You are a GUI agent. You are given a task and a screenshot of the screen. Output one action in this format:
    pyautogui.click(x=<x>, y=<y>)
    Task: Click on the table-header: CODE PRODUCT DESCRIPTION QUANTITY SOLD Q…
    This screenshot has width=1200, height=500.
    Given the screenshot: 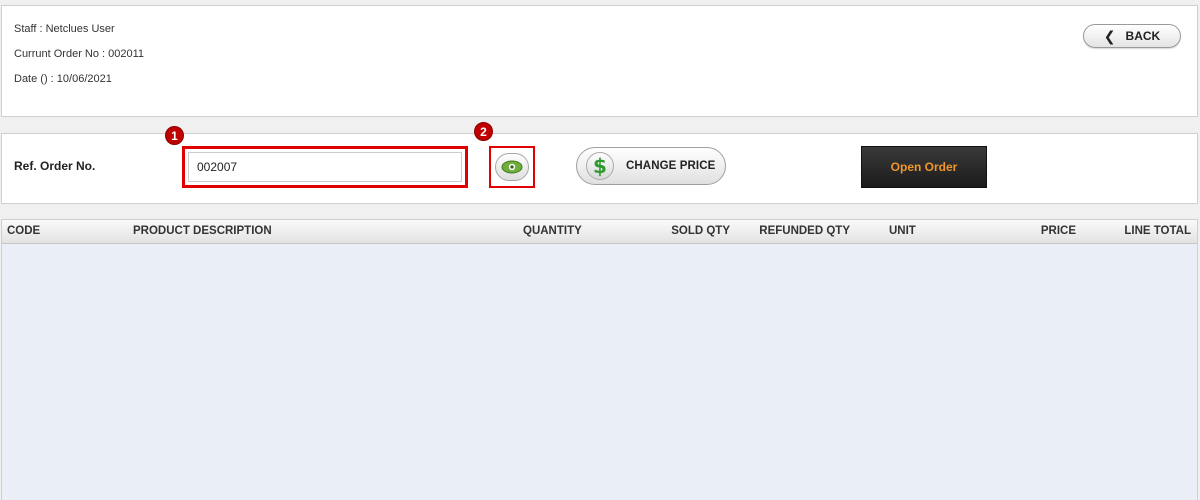 What is the action you would take?
    pyautogui.click(x=599, y=232)
    